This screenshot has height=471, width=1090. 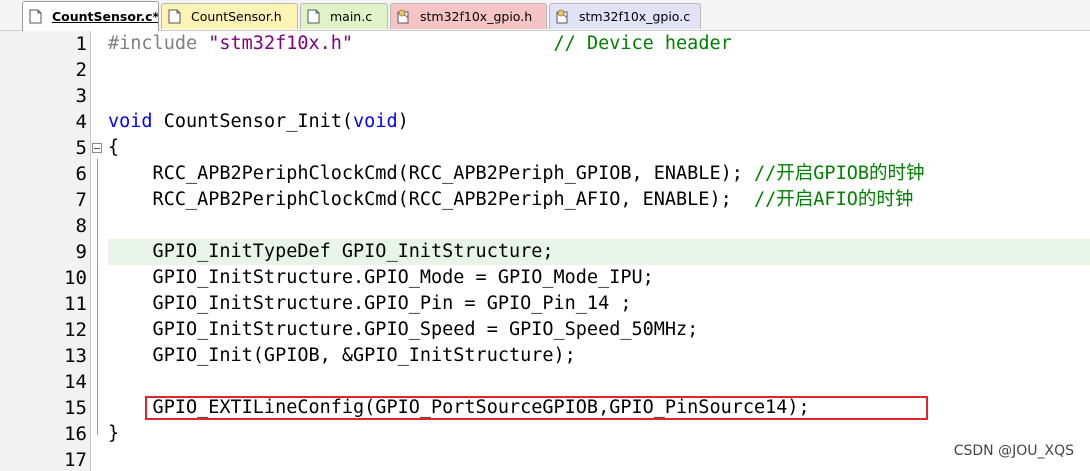 What do you see at coordinates (81, 200) in the screenshot?
I see `line-number: 7` at bounding box center [81, 200].